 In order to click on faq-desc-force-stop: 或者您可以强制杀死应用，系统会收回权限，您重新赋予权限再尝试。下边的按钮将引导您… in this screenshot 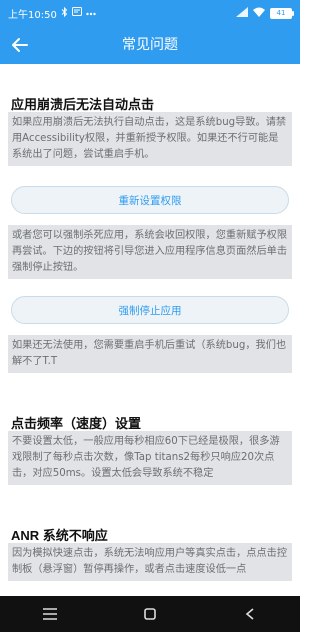, I will do `click(150, 252)`.